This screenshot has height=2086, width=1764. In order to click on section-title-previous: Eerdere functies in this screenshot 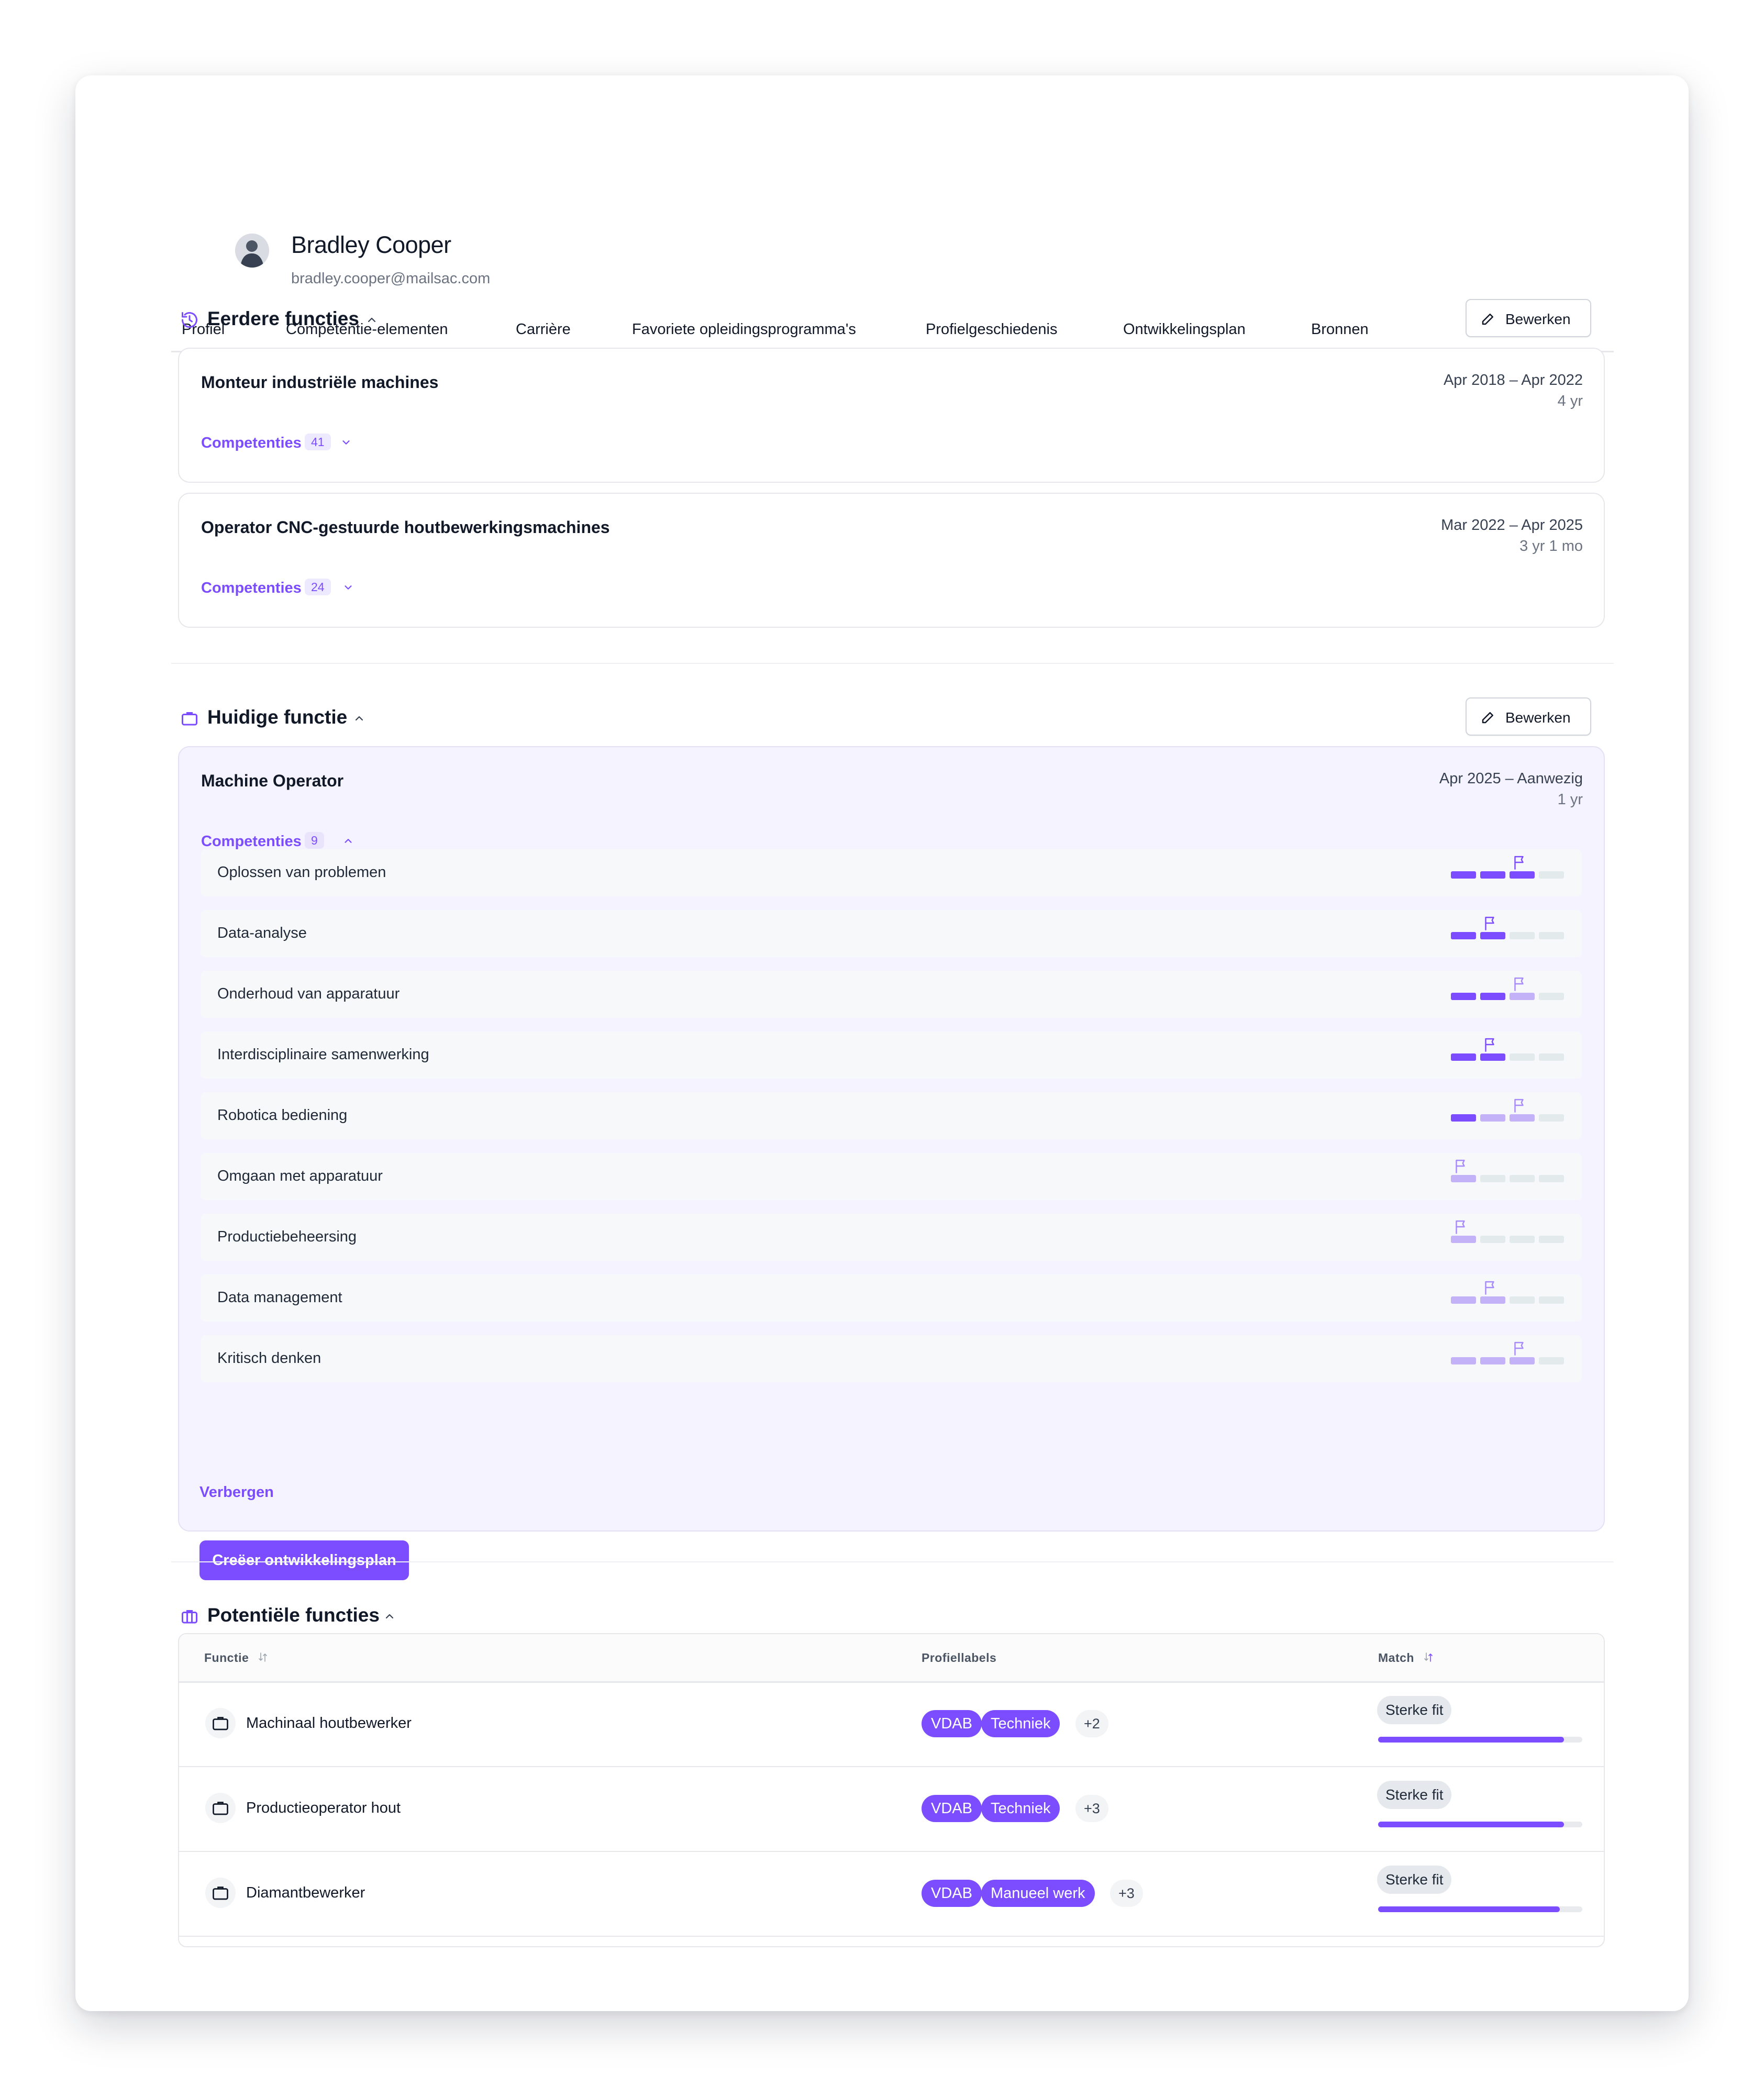, I will do `click(283, 318)`.